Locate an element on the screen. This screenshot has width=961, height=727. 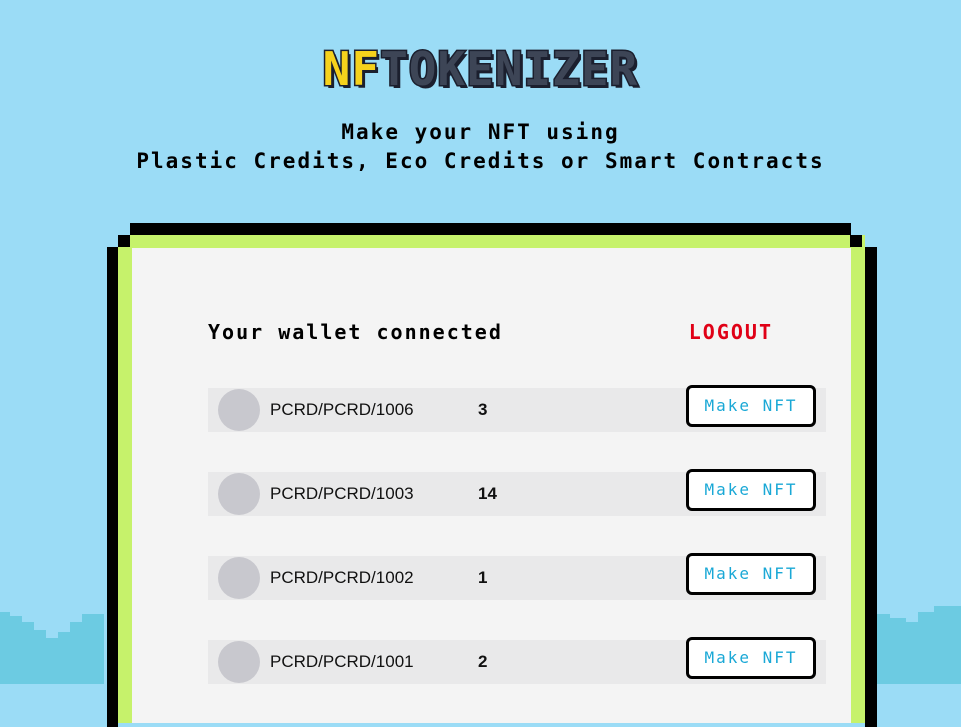
token-quantity: 2 is located at coordinates (483, 661).